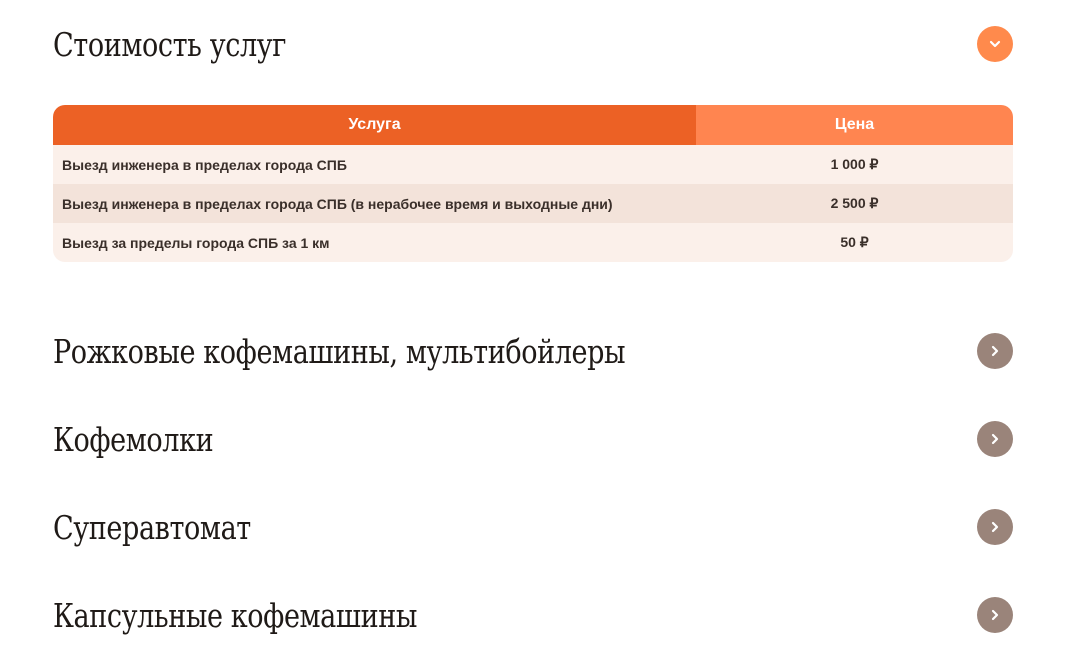 The width and height of the screenshot is (1072, 669). Describe the element at coordinates (204, 164) in the screenshot. I see `table-cell-service: Выезд инженера в пределах города СПБ` at that location.